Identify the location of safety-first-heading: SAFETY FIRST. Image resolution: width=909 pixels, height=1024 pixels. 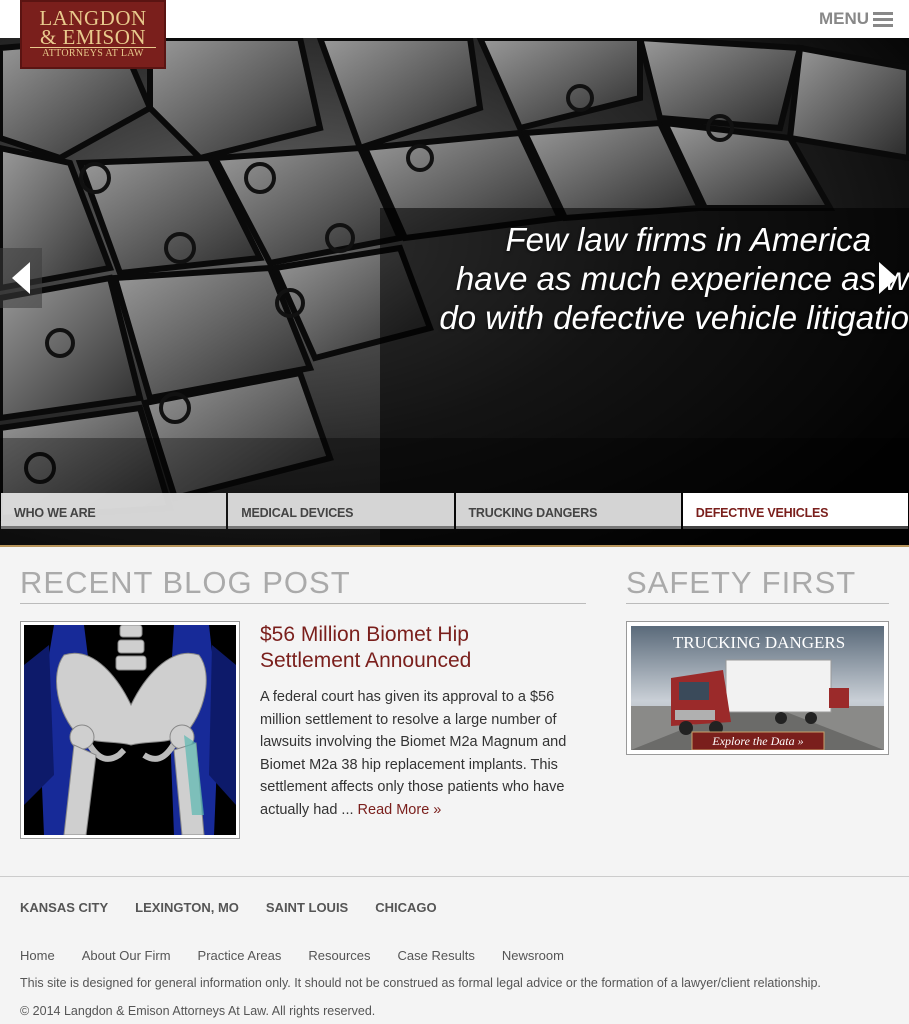
(741, 582).